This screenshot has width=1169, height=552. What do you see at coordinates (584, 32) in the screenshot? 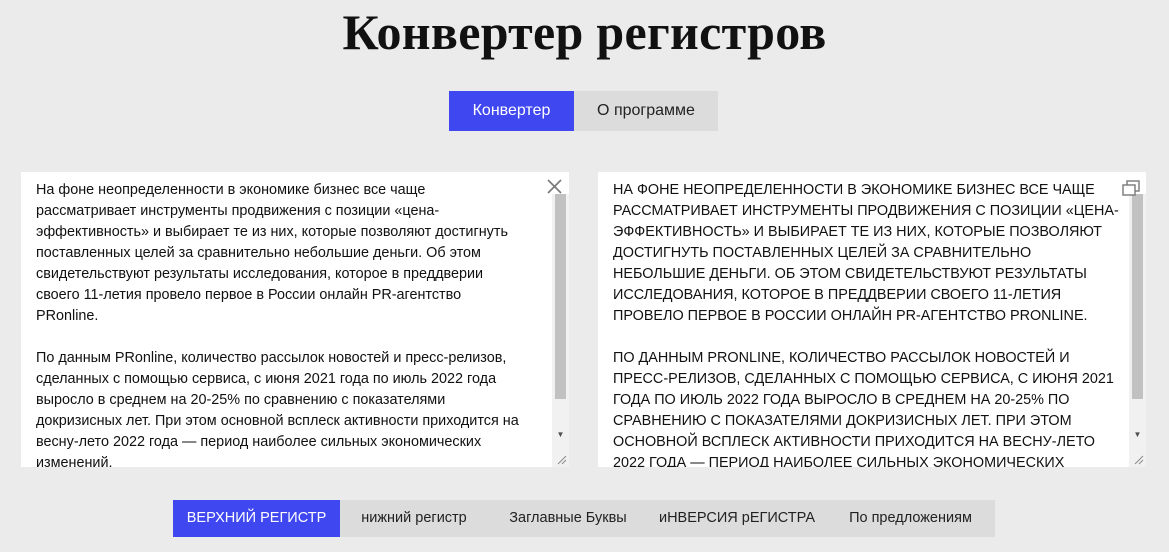
I see `page-title: Конвертер регистров` at bounding box center [584, 32].